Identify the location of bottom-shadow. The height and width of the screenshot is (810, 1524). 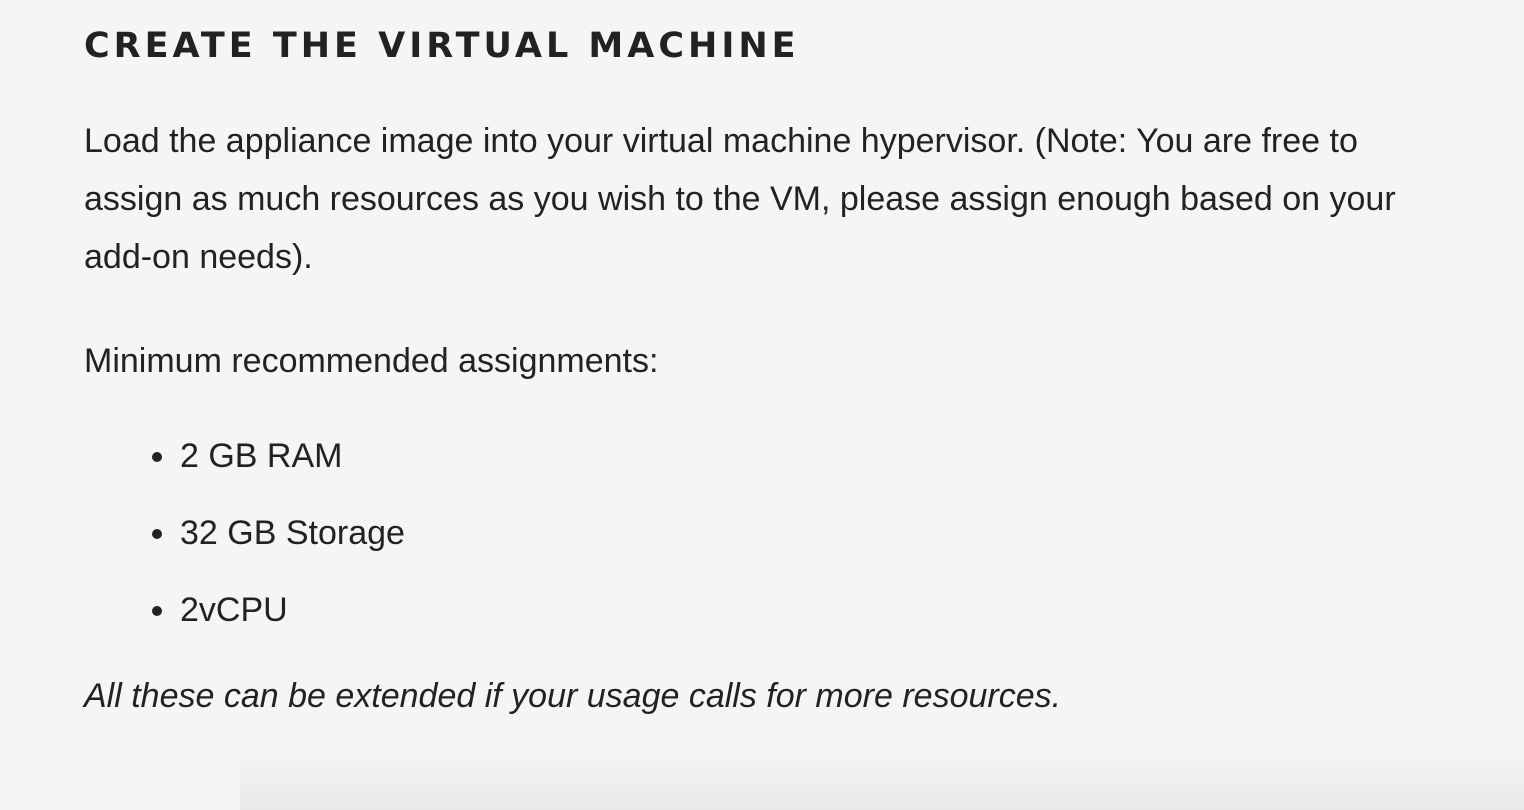
(882, 780).